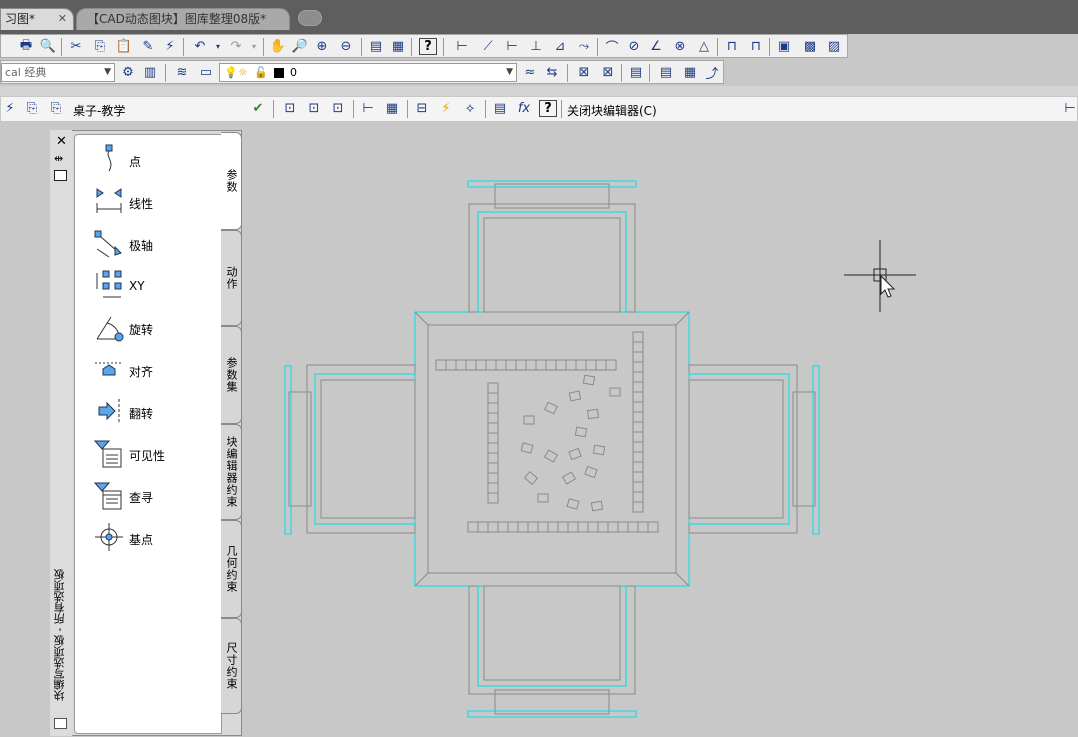 The height and width of the screenshot is (737, 1078). Describe the element at coordinates (398, 46) in the screenshot. I see `calculator-icon: ▦` at that location.